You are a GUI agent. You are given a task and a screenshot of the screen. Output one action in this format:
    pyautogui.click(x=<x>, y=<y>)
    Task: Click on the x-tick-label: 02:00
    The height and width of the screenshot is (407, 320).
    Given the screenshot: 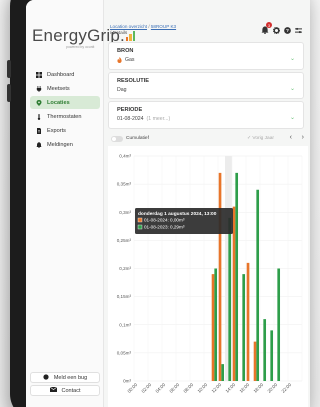 What is the action you would take?
    pyautogui.click(x=147, y=388)
    